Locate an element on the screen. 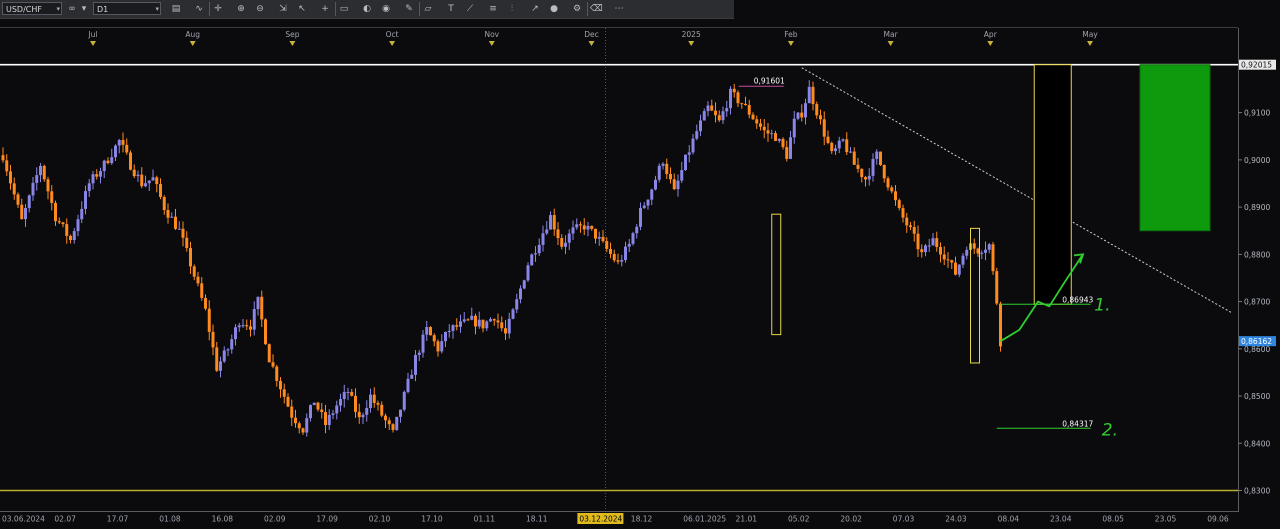 This screenshot has height=529, width=1280. level-1-price-label: 0,86943 is located at coordinates (1077, 299).